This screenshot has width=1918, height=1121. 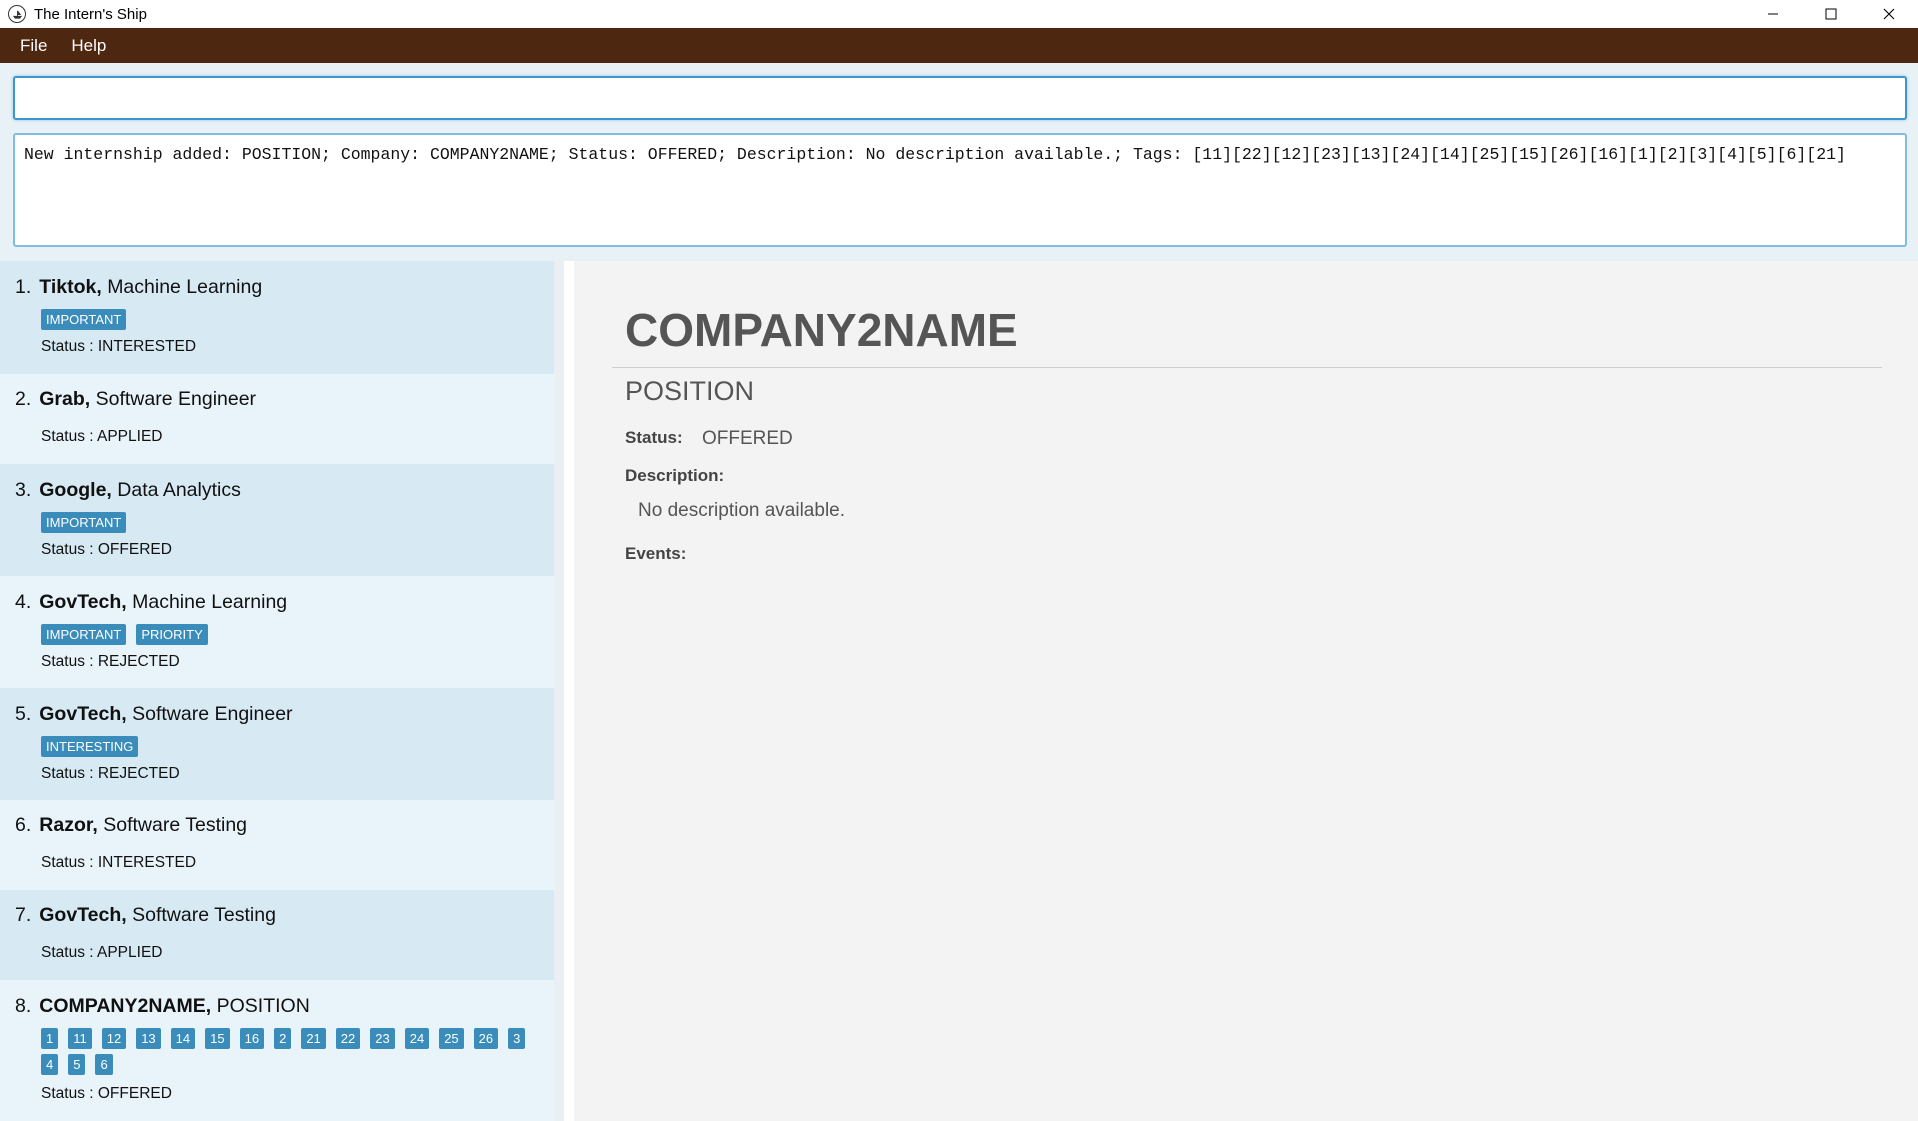 I want to click on close-icon, so click(x=1889, y=14).